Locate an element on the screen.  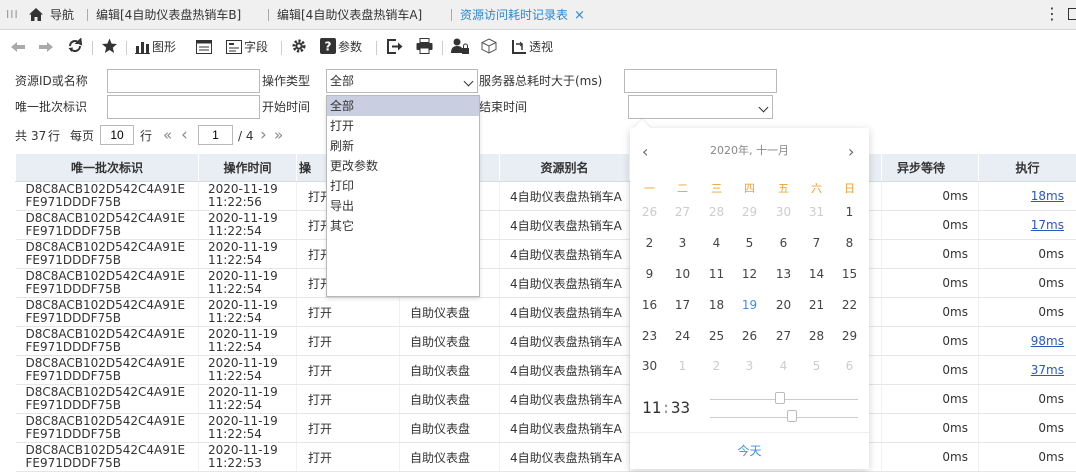
first-page-button: « is located at coordinates (167, 135).